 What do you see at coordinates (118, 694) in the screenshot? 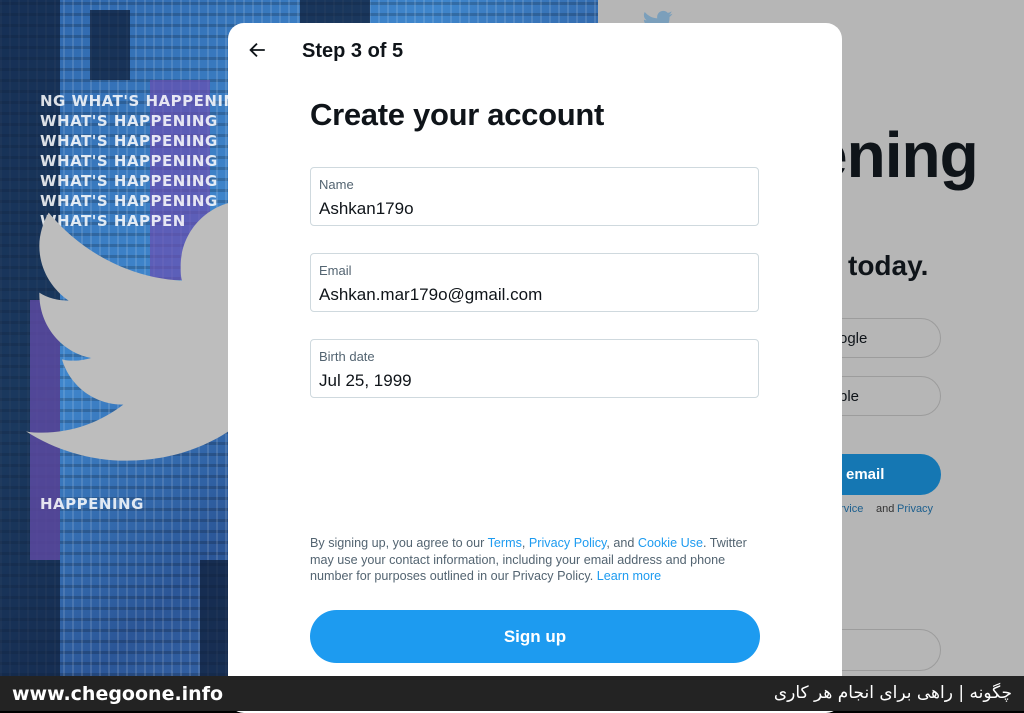
I see `watermark-site: www.chegoone.info` at bounding box center [118, 694].